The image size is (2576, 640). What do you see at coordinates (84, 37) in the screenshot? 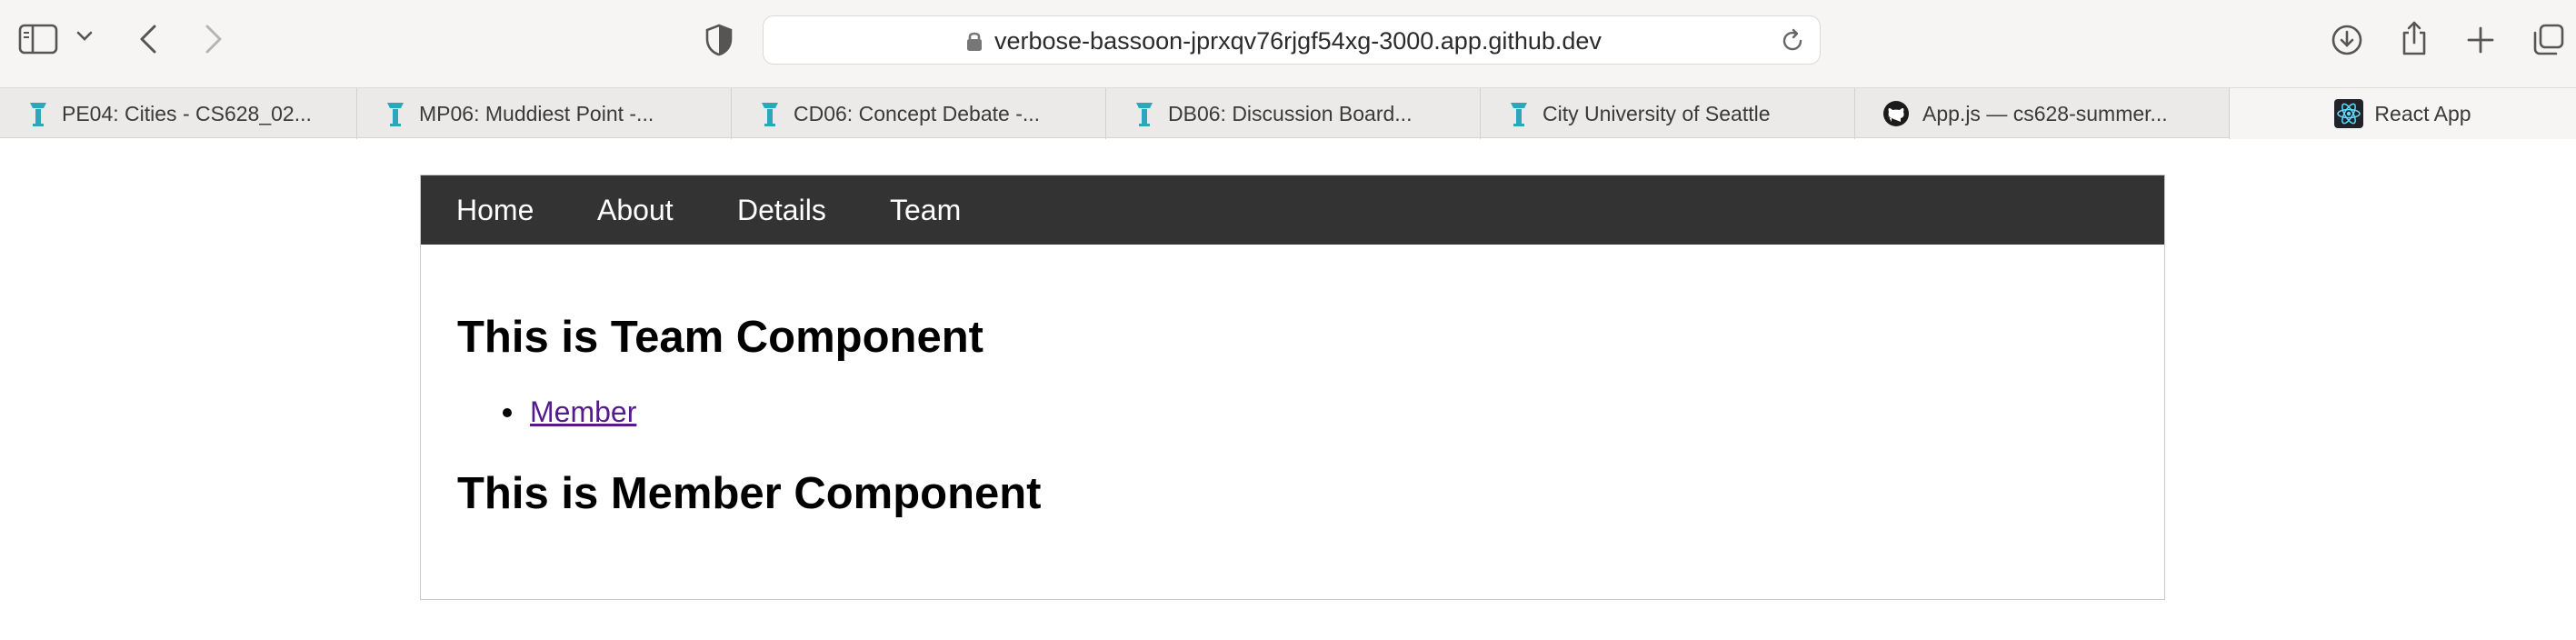
I see `chevron-down-icon` at bounding box center [84, 37].